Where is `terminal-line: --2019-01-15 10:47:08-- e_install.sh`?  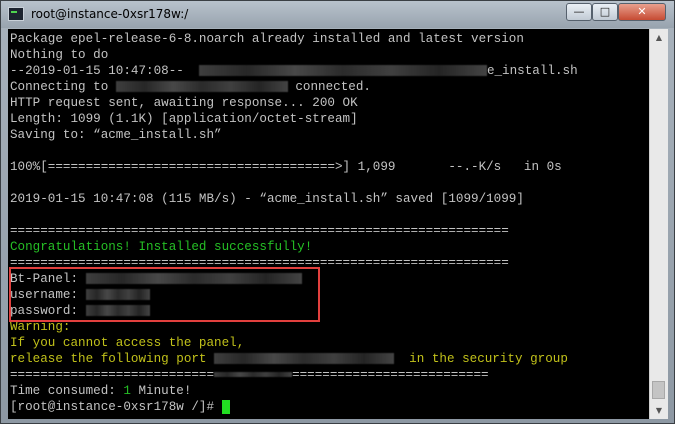
terminal-line: --2019-01-15 10:47:08-- e_install.sh is located at coordinates (294, 71).